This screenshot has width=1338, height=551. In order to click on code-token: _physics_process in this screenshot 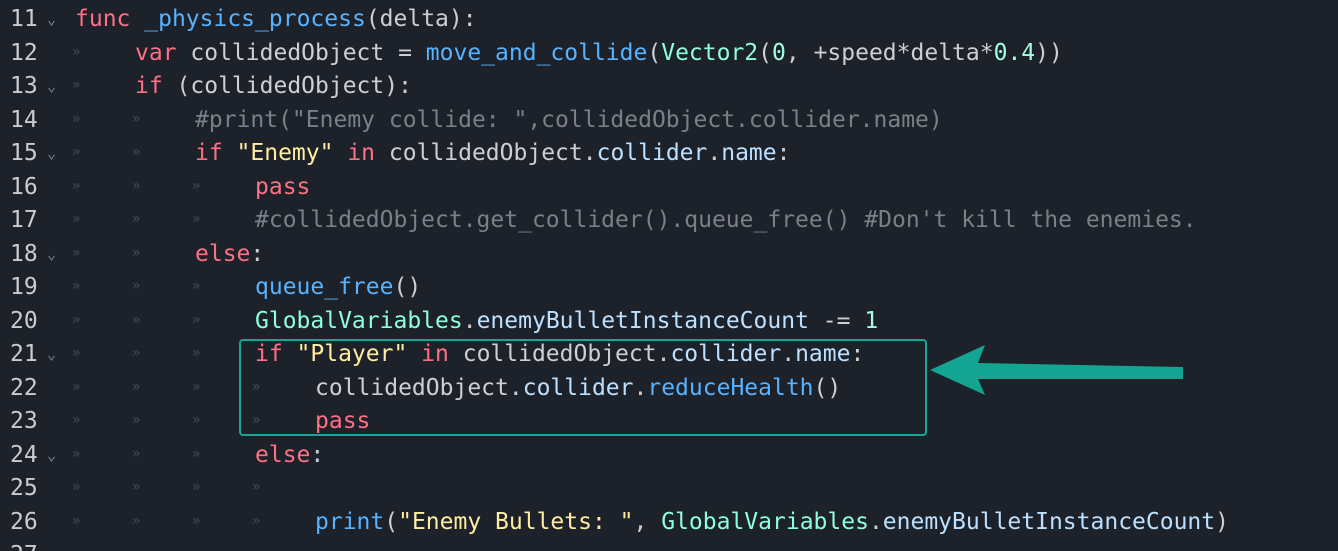, I will do `click(255, 19)`.